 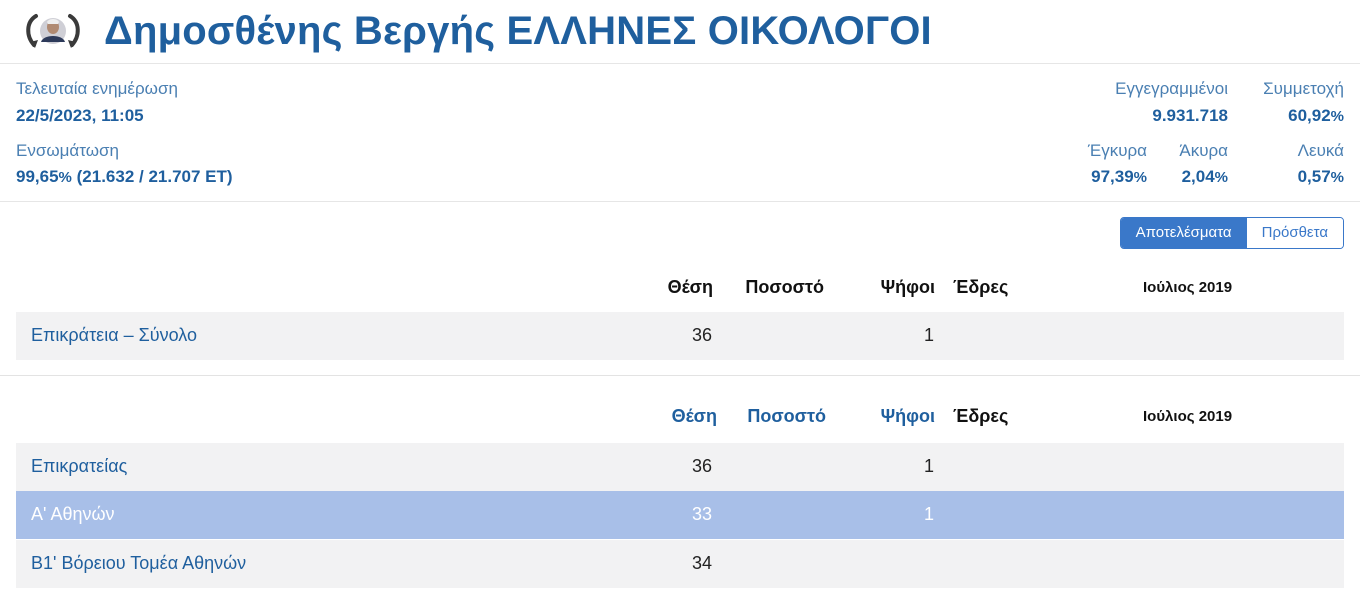 I want to click on registered-value: 9.931.718, so click(x=1190, y=115).